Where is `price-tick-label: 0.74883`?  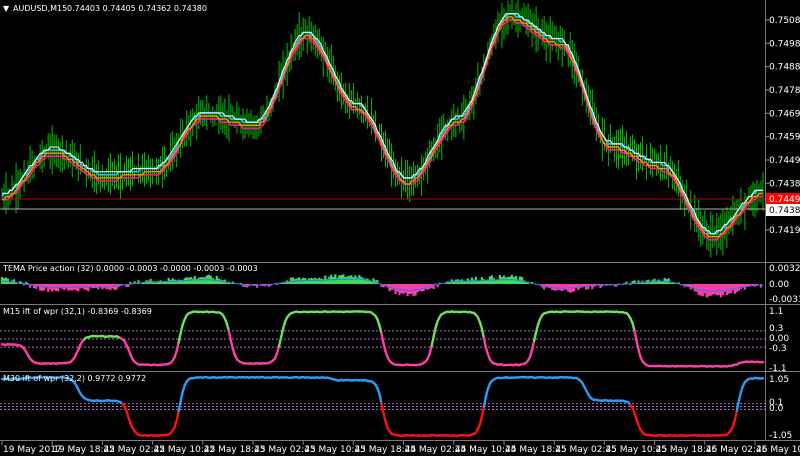 price-tick-label: 0.74883 is located at coordinates (784, 68).